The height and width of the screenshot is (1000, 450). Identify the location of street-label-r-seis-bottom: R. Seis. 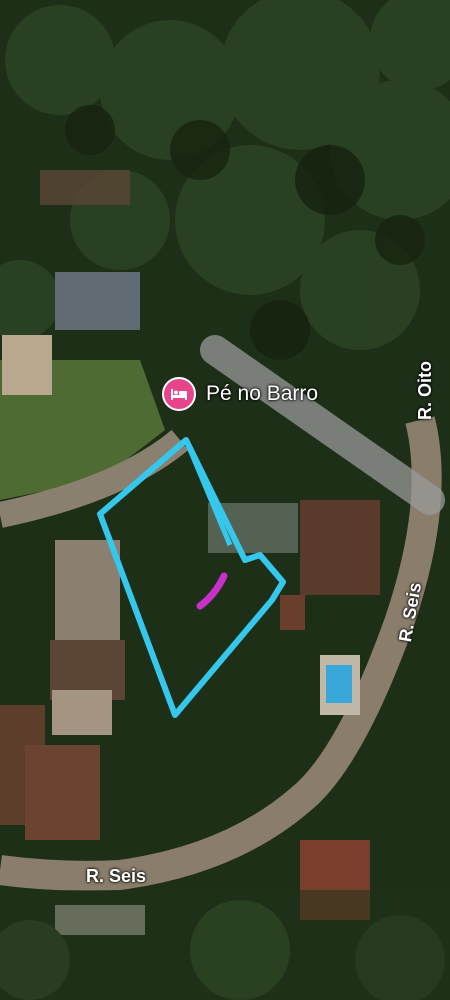
(116, 876).